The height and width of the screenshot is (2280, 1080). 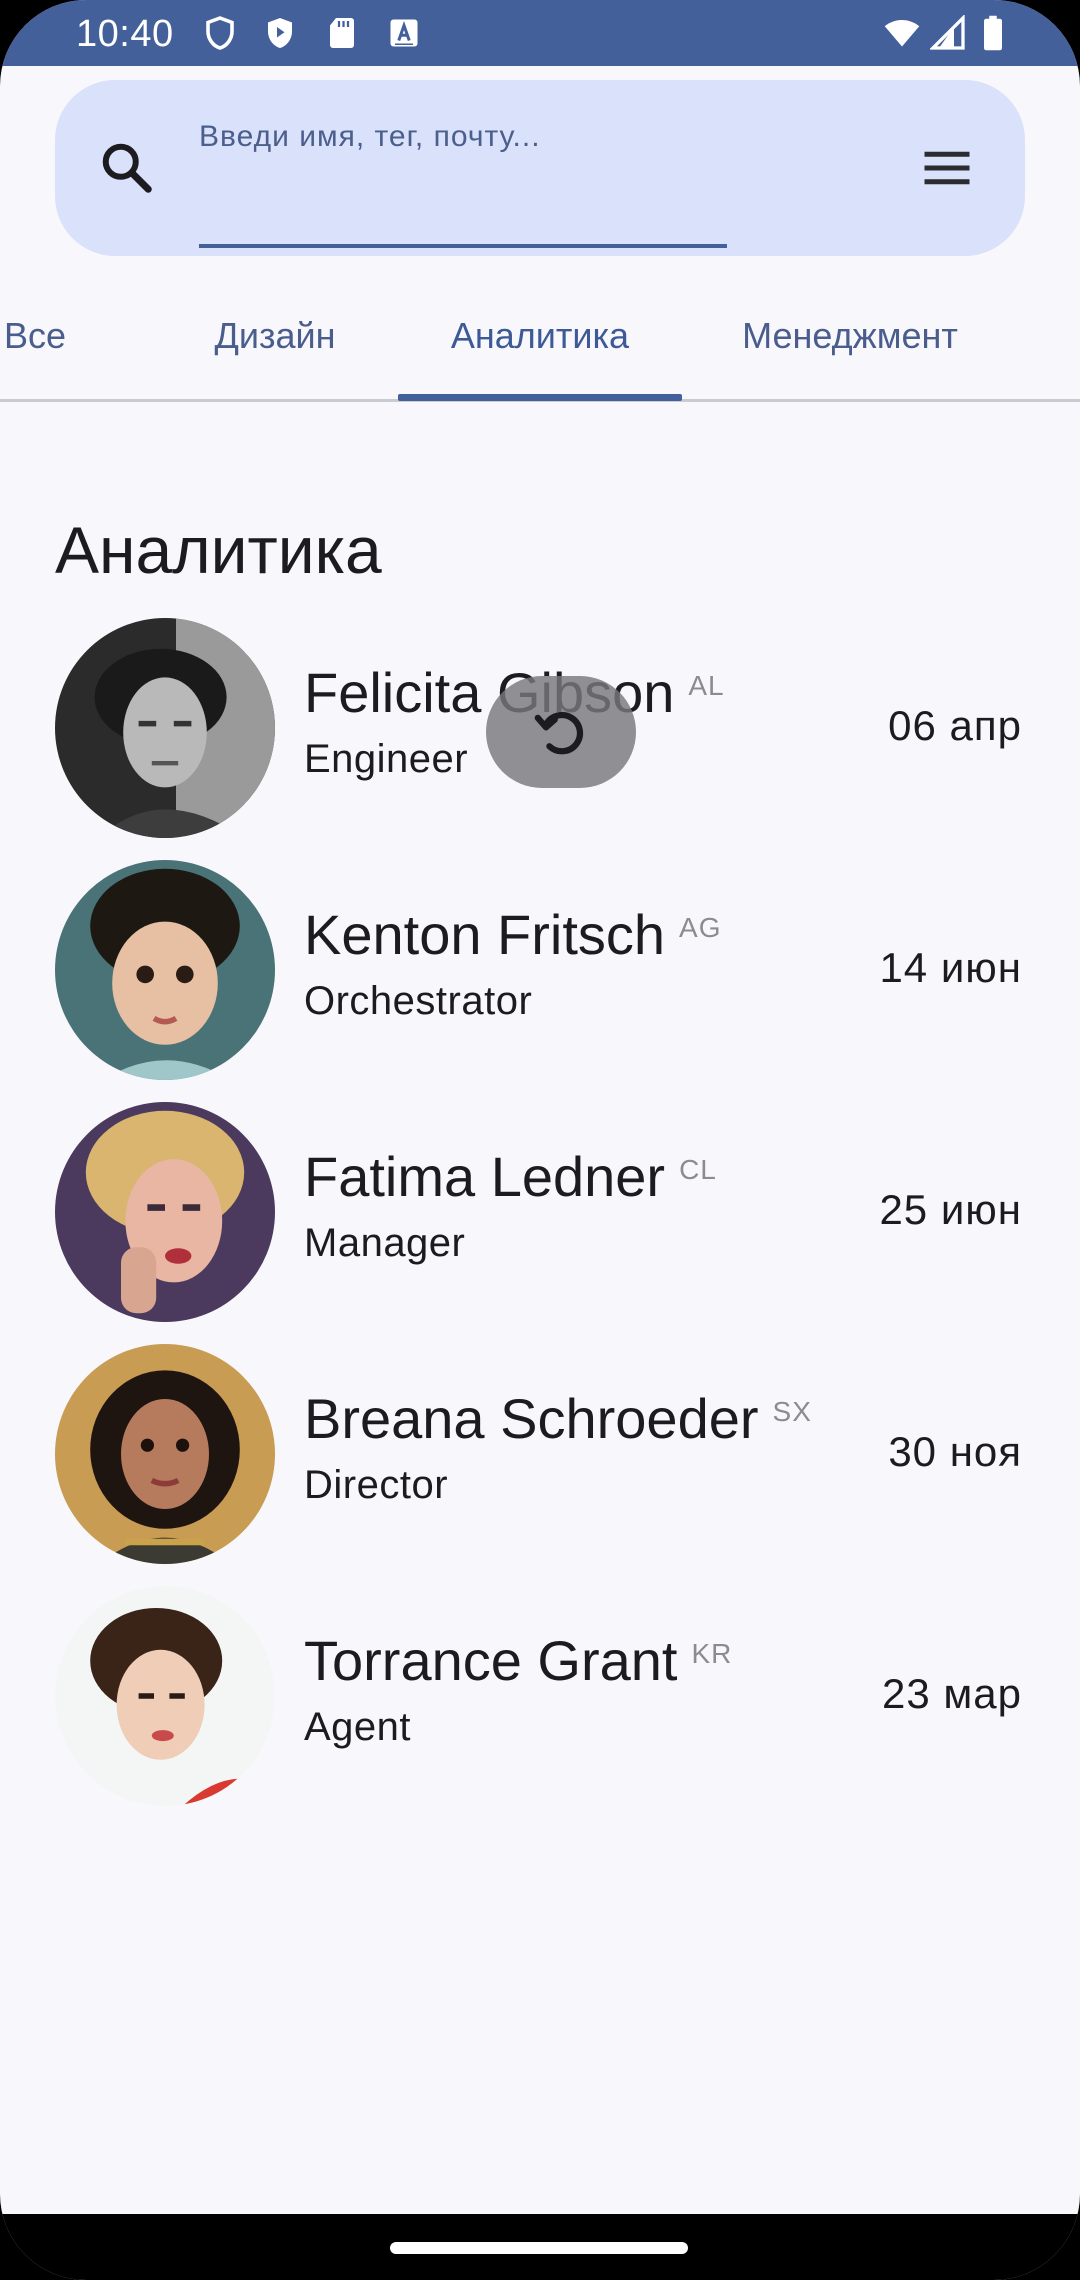 I want to click on keyboard-a-icon, so click(x=404, y=33).